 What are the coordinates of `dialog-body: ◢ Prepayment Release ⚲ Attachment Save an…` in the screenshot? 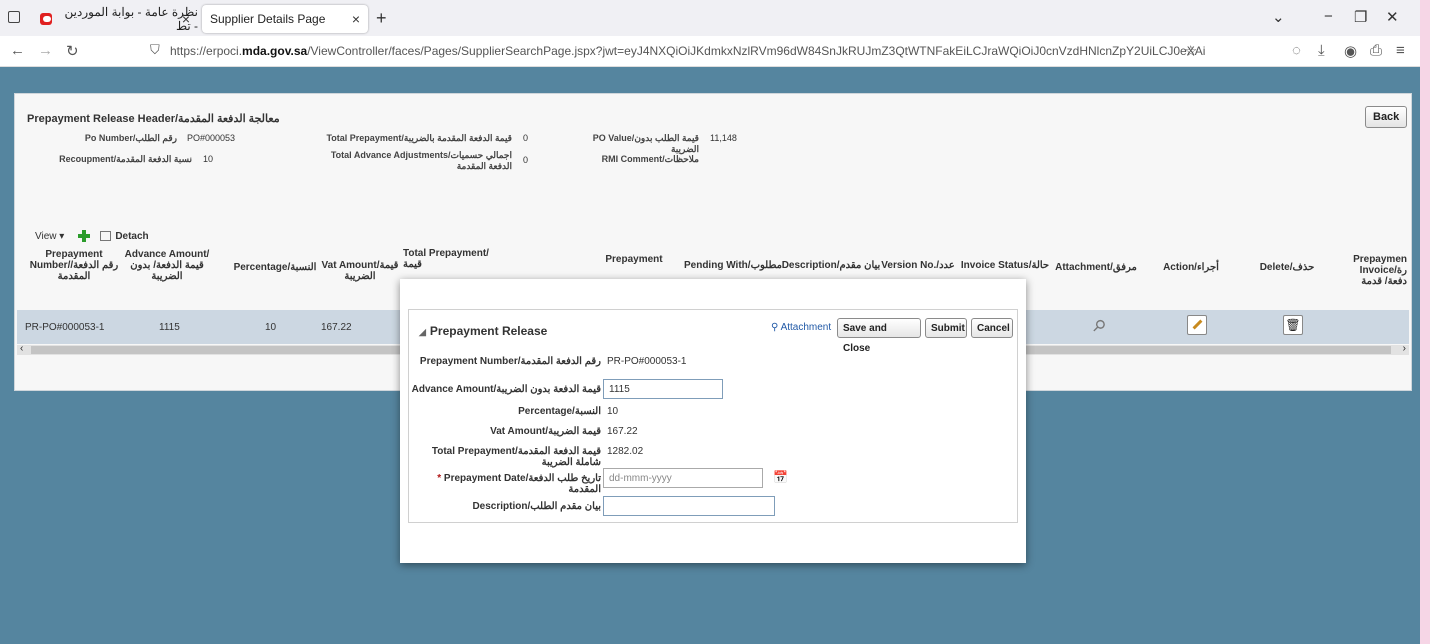 It's located at (713, 416).